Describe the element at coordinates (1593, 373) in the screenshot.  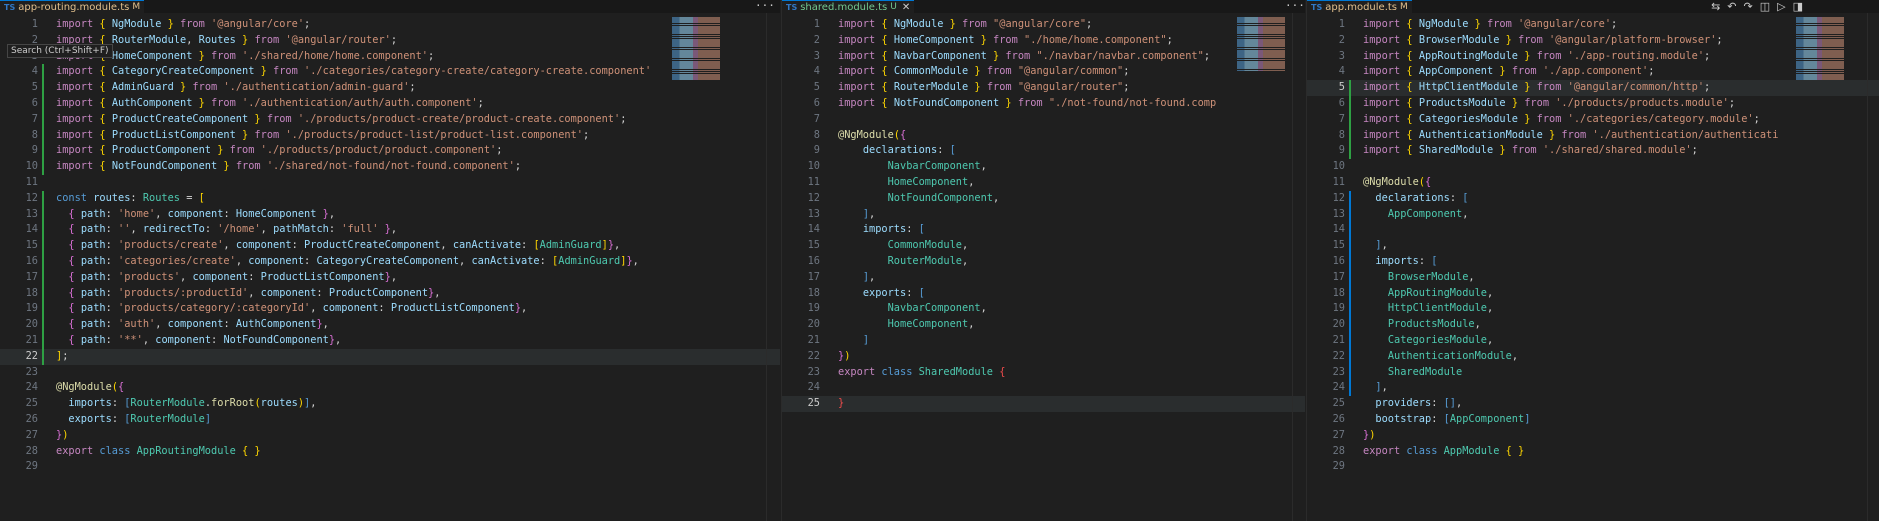
I see `code-line: 23 SharedModule` at that location.